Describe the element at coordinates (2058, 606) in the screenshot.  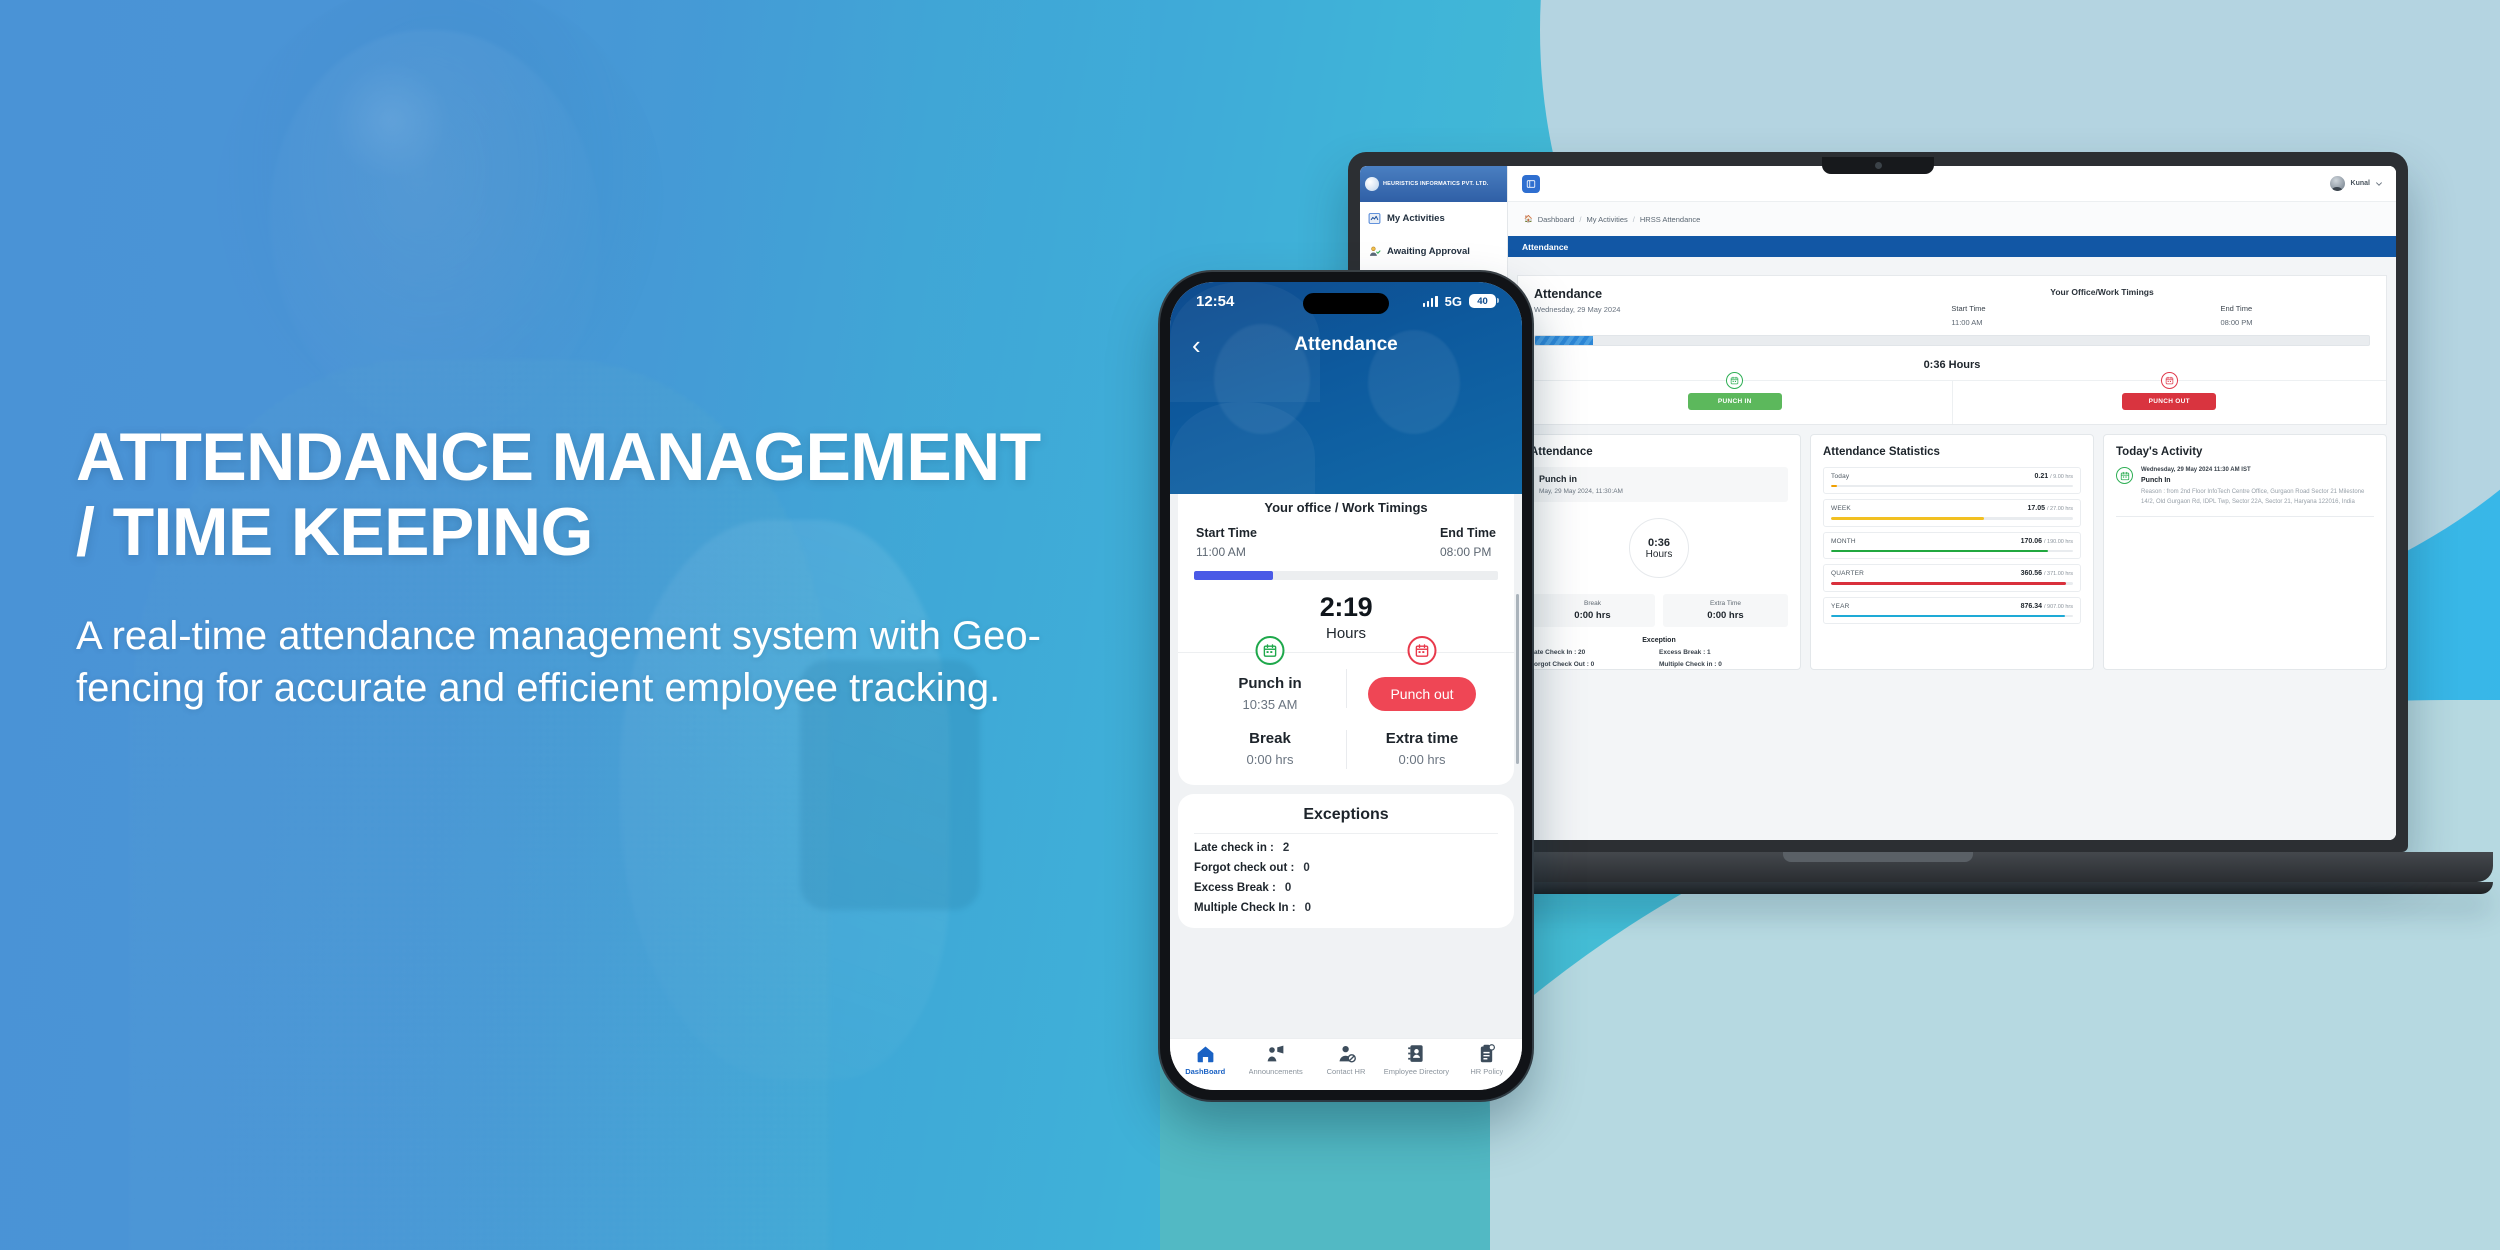
I see `statistic-denominator: / 907.00 hrs` at that location.